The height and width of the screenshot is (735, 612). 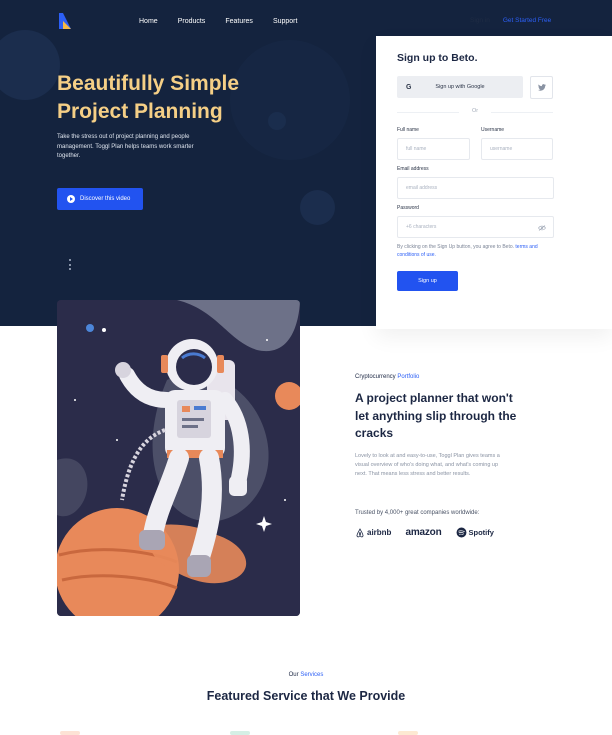 I want to click on spotify-text: Spotify, so click(x=481, y=532).